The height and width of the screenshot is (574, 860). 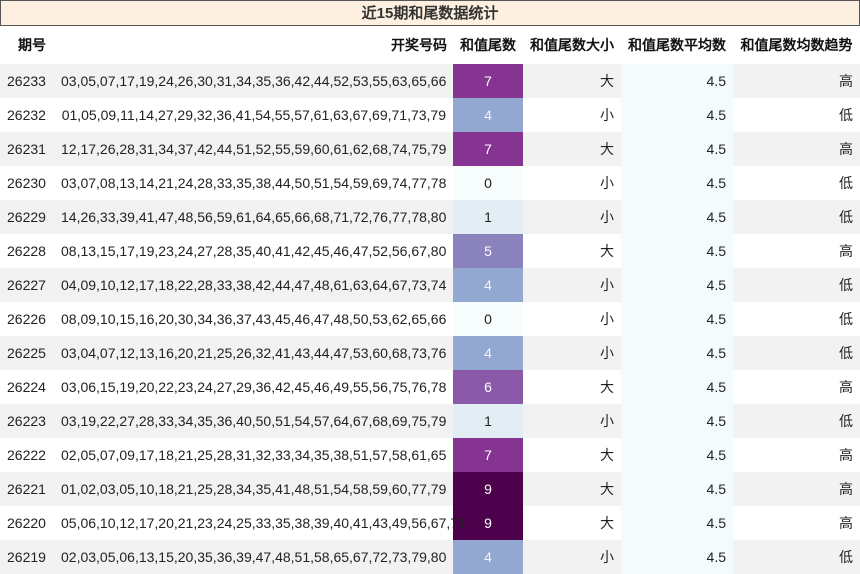 What do you see at coordinates (488, 387) in the screenshot?
I see `tail-cell: 6` at bounding box center [488, 387].